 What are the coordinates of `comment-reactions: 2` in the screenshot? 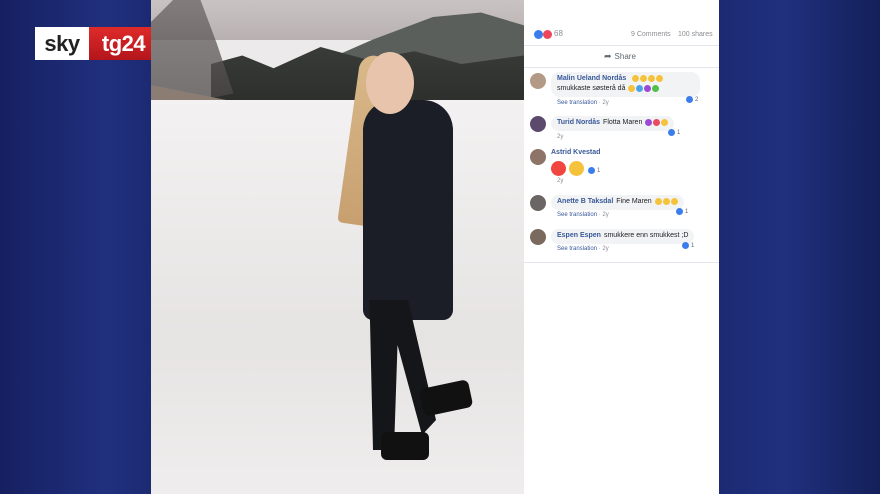 It's located at (692, 99).